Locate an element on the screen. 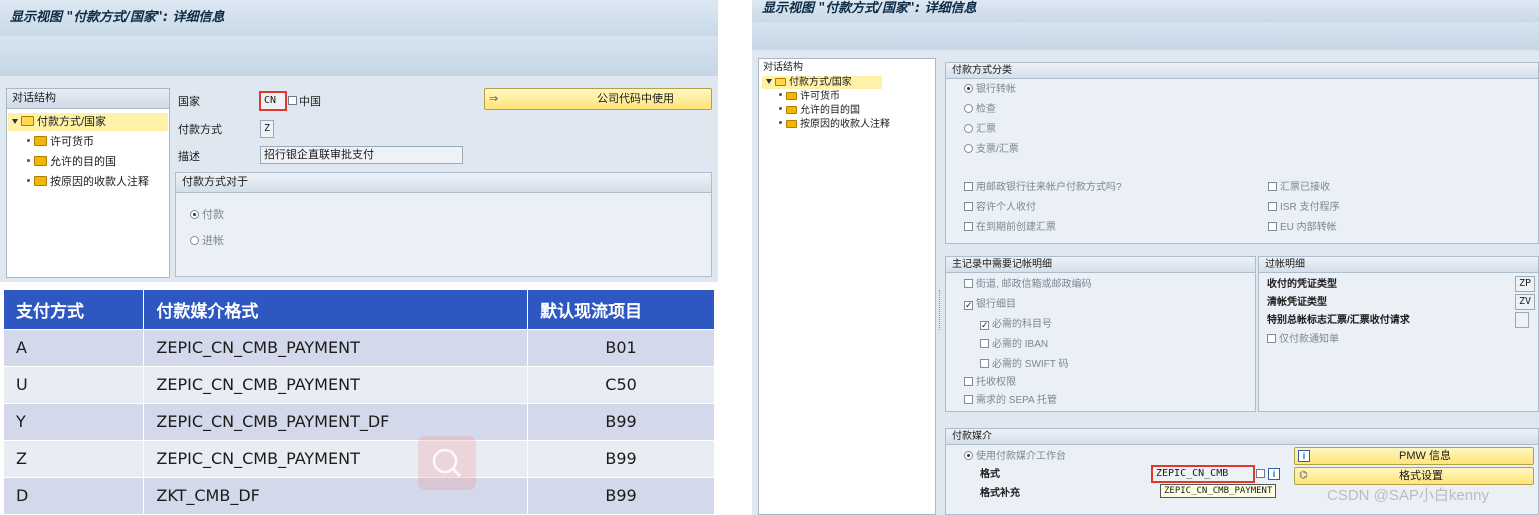 Image resolution: width=1539 pixels, height=515 pixels. watermark: CSDN @SAP小白kenny is located at coordinates (1408, 495).